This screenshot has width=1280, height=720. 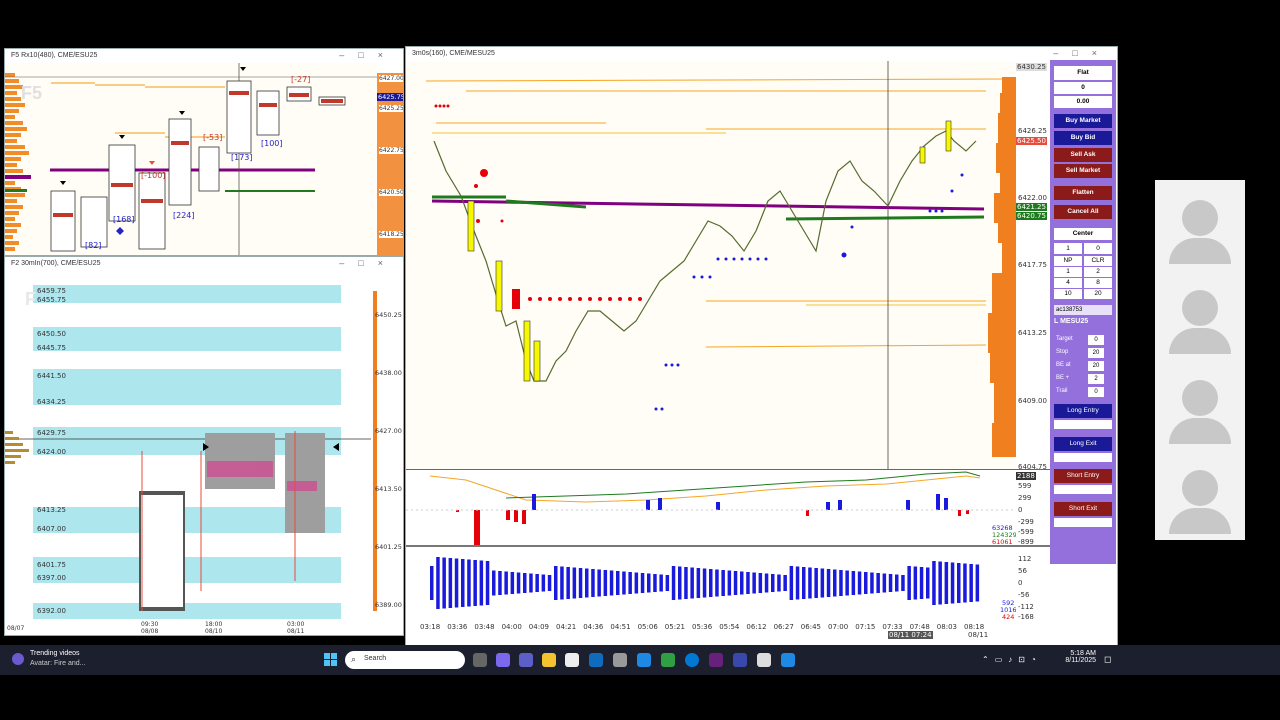 I want to click on center-button: Center, so click(x=1083, y=234).